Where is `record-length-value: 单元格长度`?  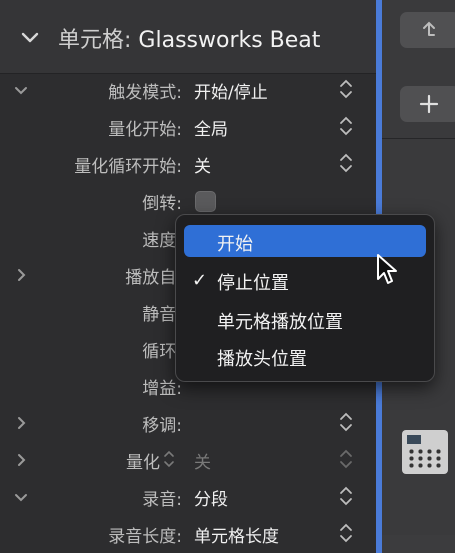 record-length-value: 单元格长度 is located at coordinates (236, 534).